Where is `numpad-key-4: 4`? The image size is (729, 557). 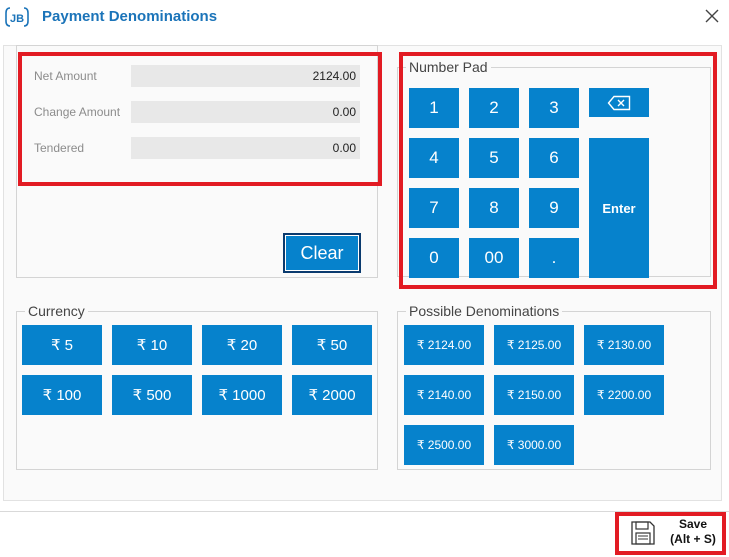
numpad-key-4: 4 is located at coordinates (434, 158).